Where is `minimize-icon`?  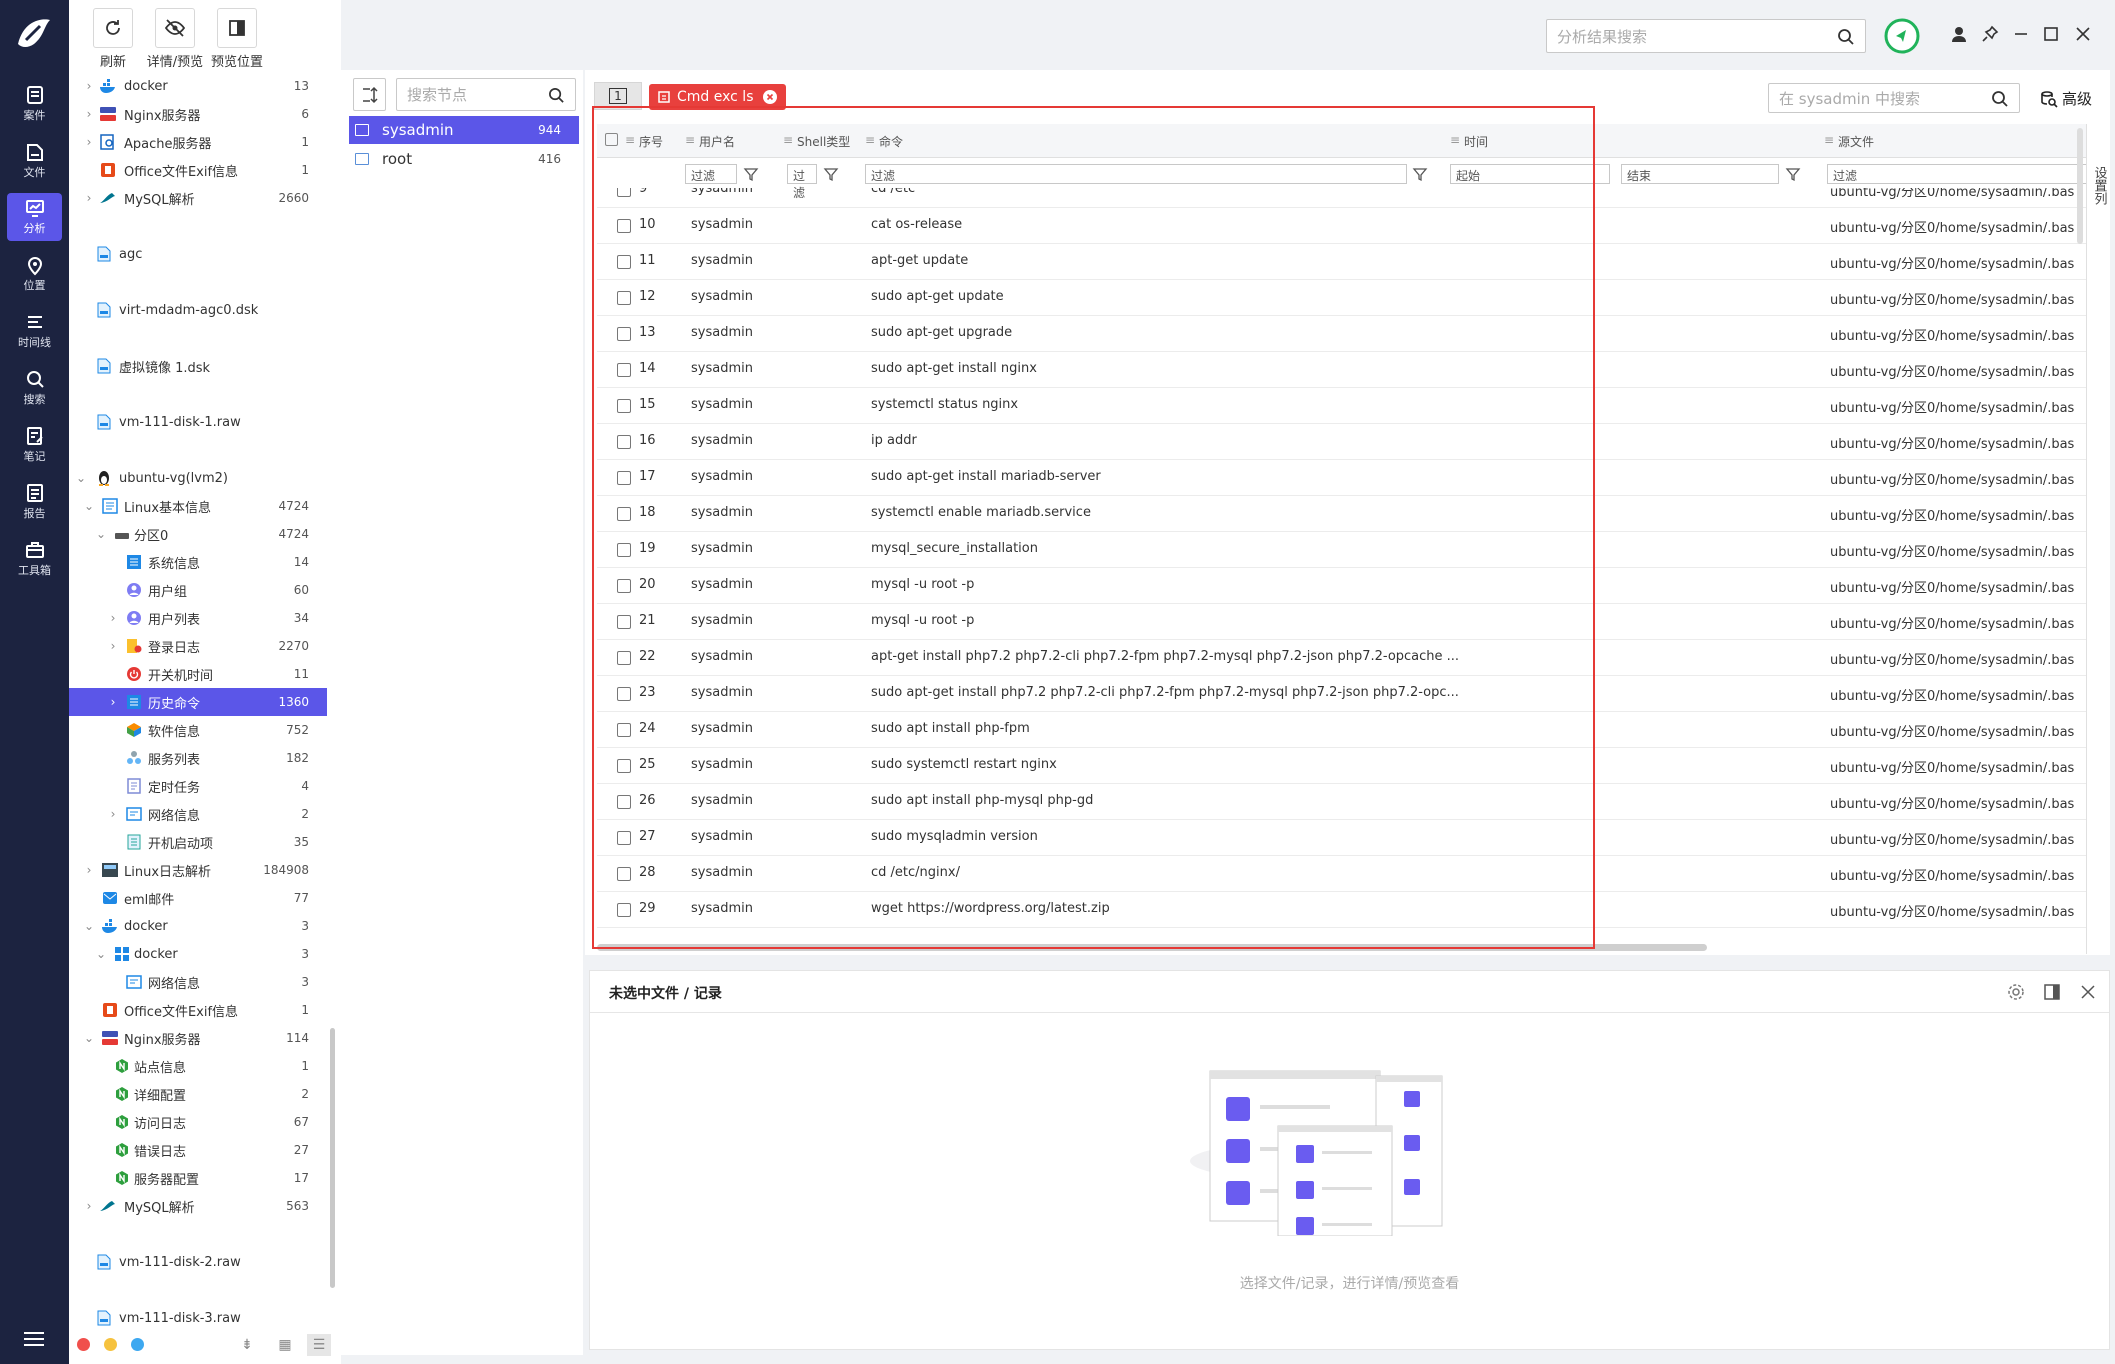 minimize-icon is located at coordinates (2021, 34).